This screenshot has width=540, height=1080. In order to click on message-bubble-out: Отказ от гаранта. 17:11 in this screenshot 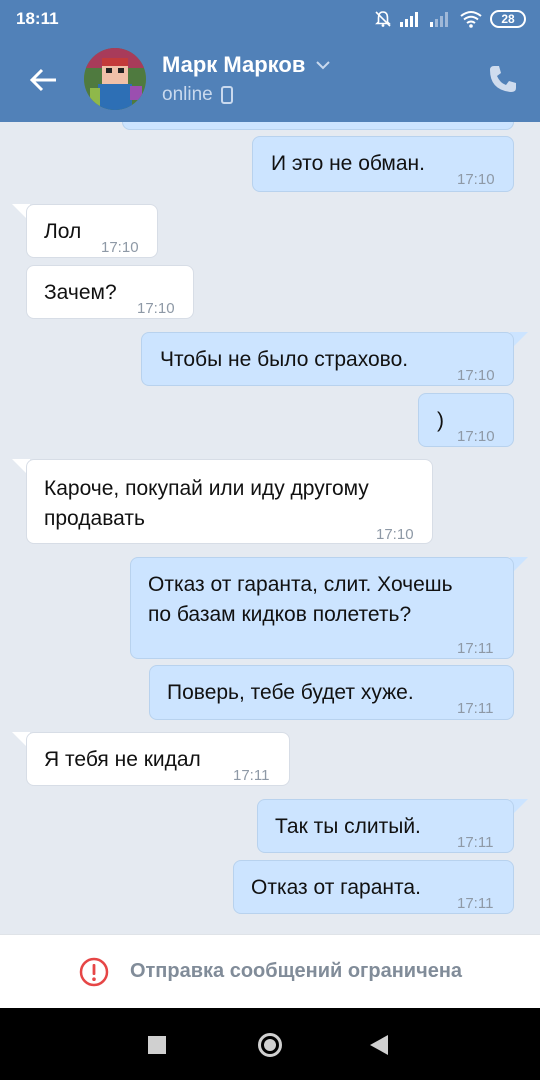, I will do `click(373, 887)`.